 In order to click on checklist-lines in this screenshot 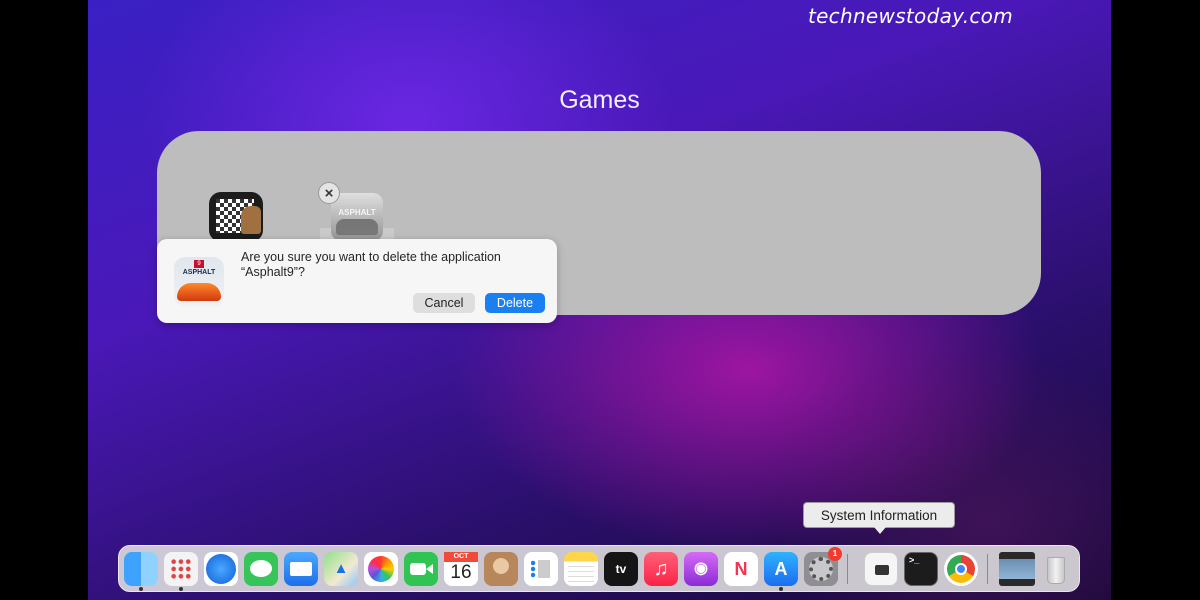, I will do `click(541, 569)`.